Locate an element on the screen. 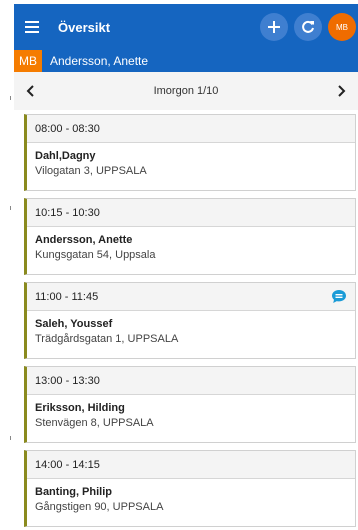 The width and height of the screenshot is (358, 530). hamburger-menu-icon is located at coordinates (32, 27).